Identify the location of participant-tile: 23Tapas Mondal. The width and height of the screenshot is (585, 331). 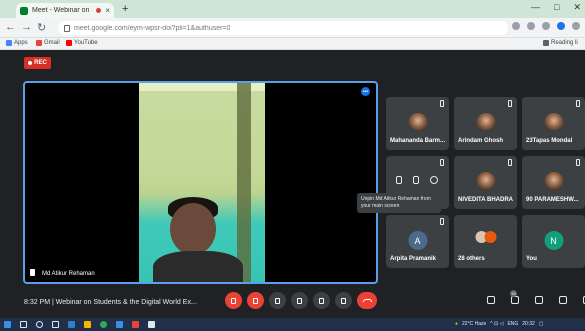
(553, 123).